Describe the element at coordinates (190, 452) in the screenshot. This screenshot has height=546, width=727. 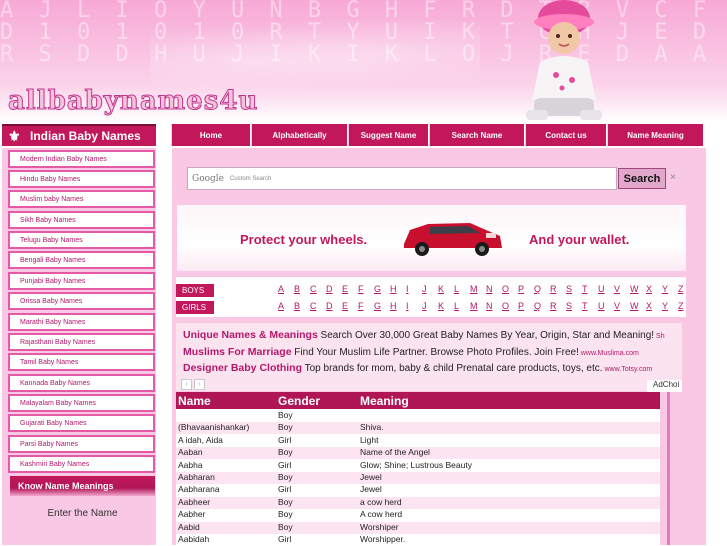
I see `cell-name: Aaban` at that location.